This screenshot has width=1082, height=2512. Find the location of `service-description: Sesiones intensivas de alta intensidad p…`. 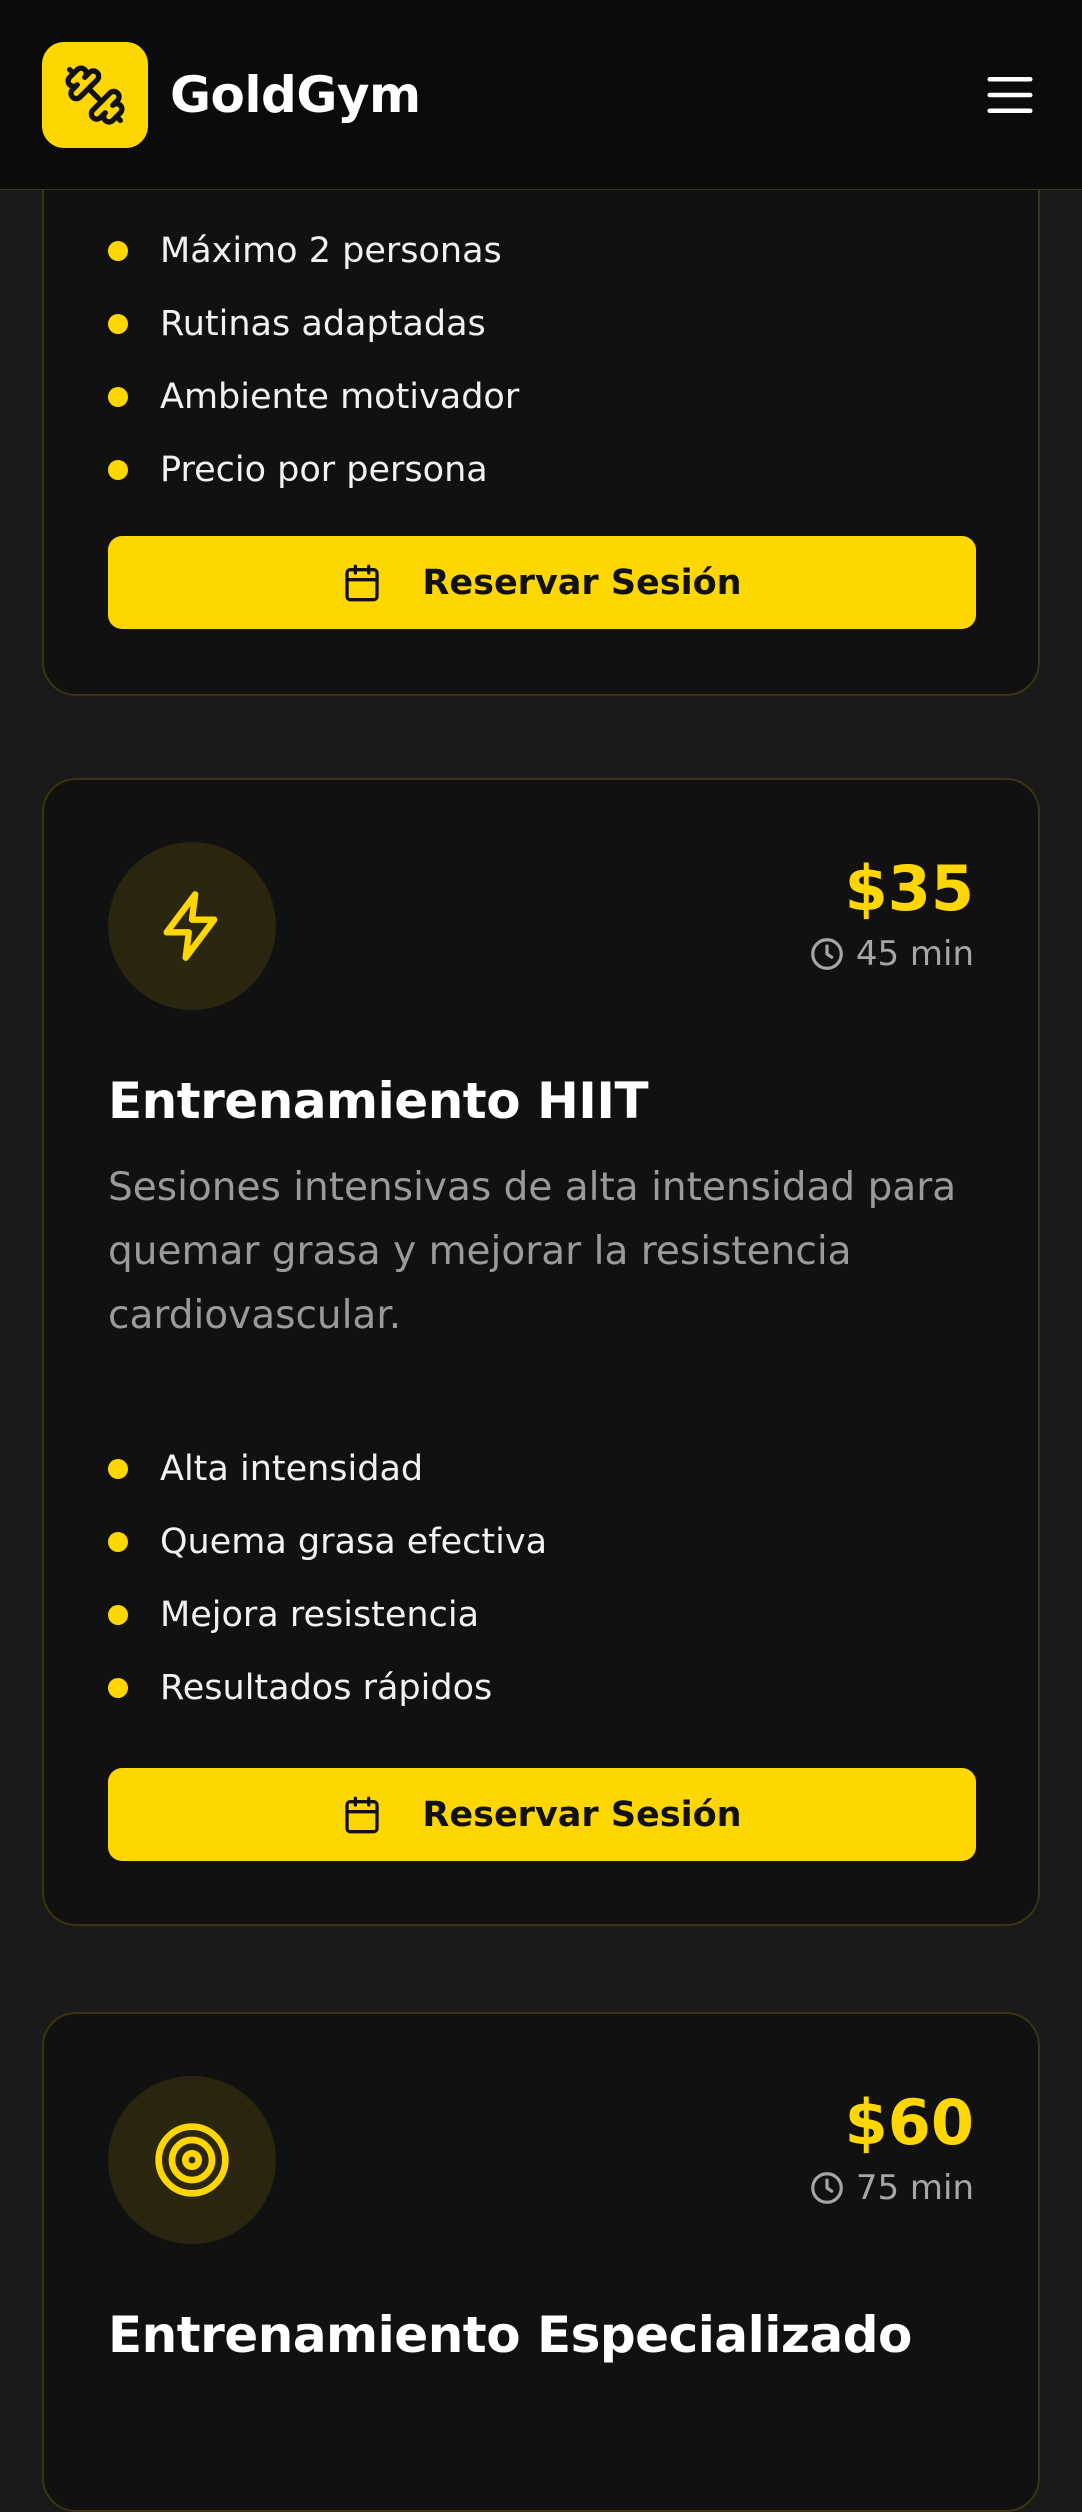

service-description: Sesiones intensivas de alta intensidad p… is located at coordinates (532, 1251).